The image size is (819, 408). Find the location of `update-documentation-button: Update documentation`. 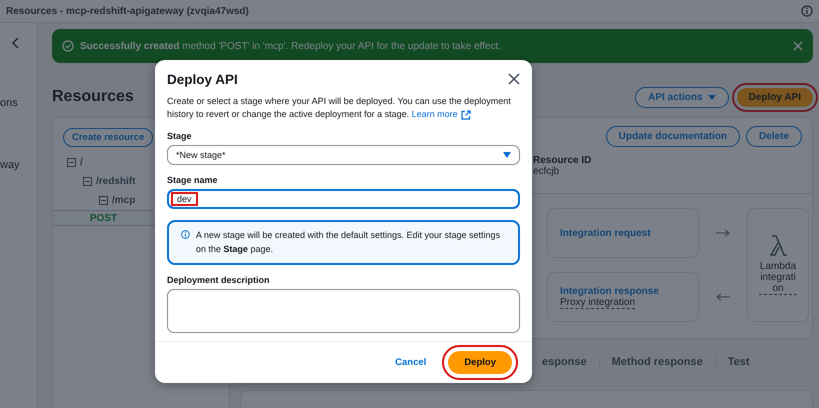

update-documentation-button: Update documentation is located at coordinates (673, 136).